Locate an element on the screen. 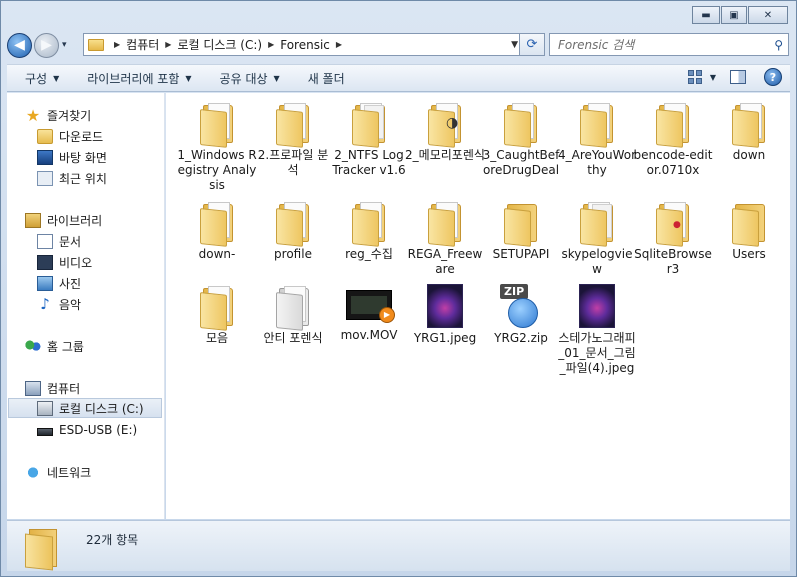 The height and width of the screenshot is (577, 797). back-button: ◀ is located at coordinates (19, 45).